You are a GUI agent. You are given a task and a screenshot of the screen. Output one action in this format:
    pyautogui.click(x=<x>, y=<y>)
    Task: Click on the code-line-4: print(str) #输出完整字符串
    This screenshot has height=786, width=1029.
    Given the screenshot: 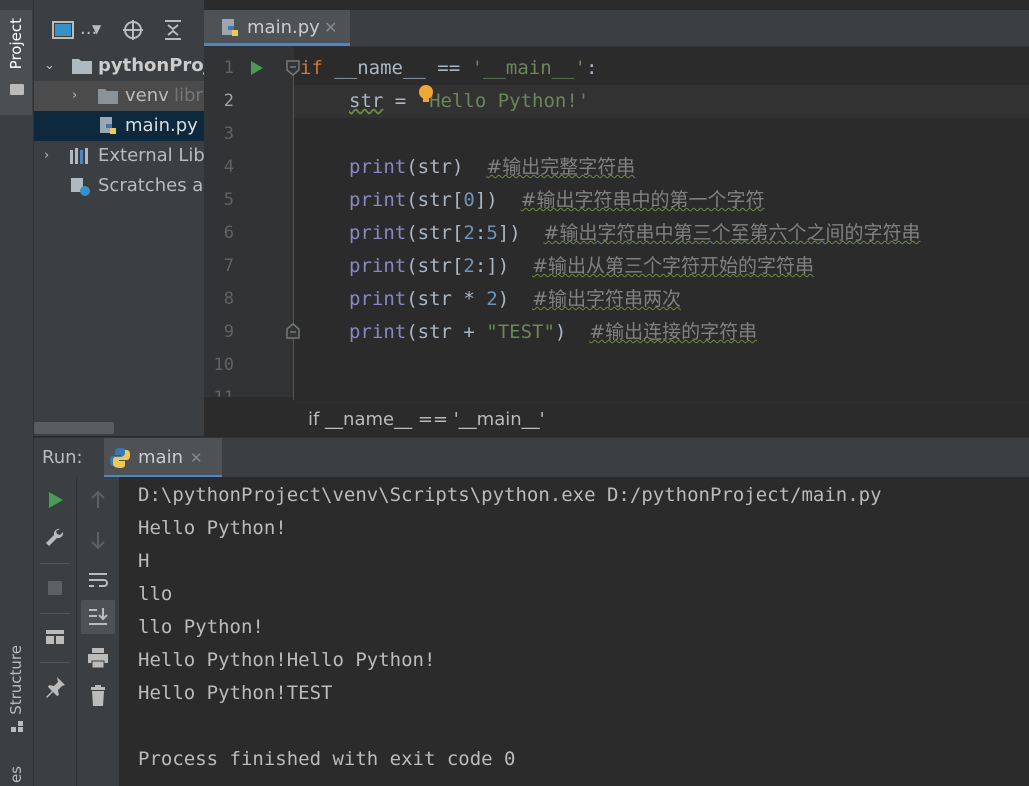 What is the action you would take?
    pyautogui.click(x=492, y=167)
    